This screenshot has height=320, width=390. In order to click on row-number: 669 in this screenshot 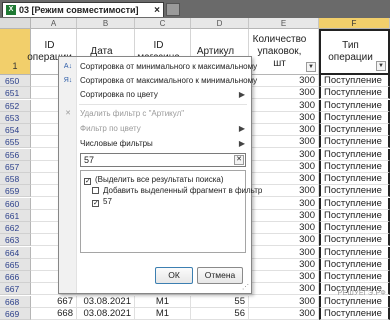, I will do `click(15, 313)`.